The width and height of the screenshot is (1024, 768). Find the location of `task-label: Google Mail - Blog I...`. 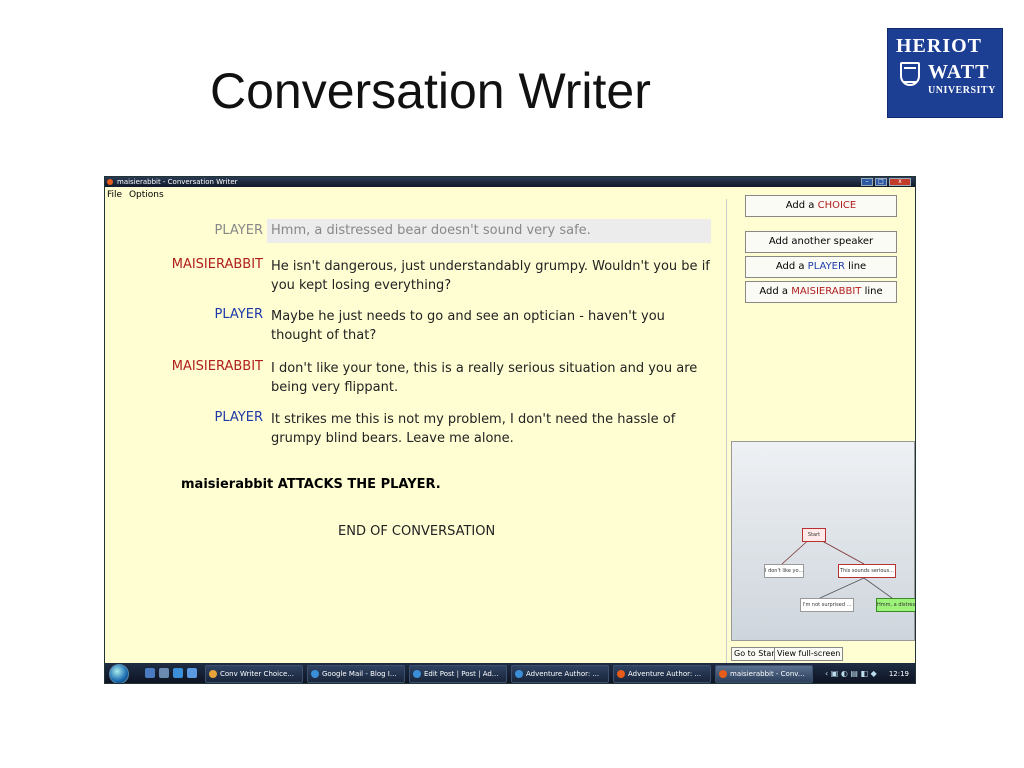

task-label: Google Mail - Blog I... is located at coordinates (359, 674).